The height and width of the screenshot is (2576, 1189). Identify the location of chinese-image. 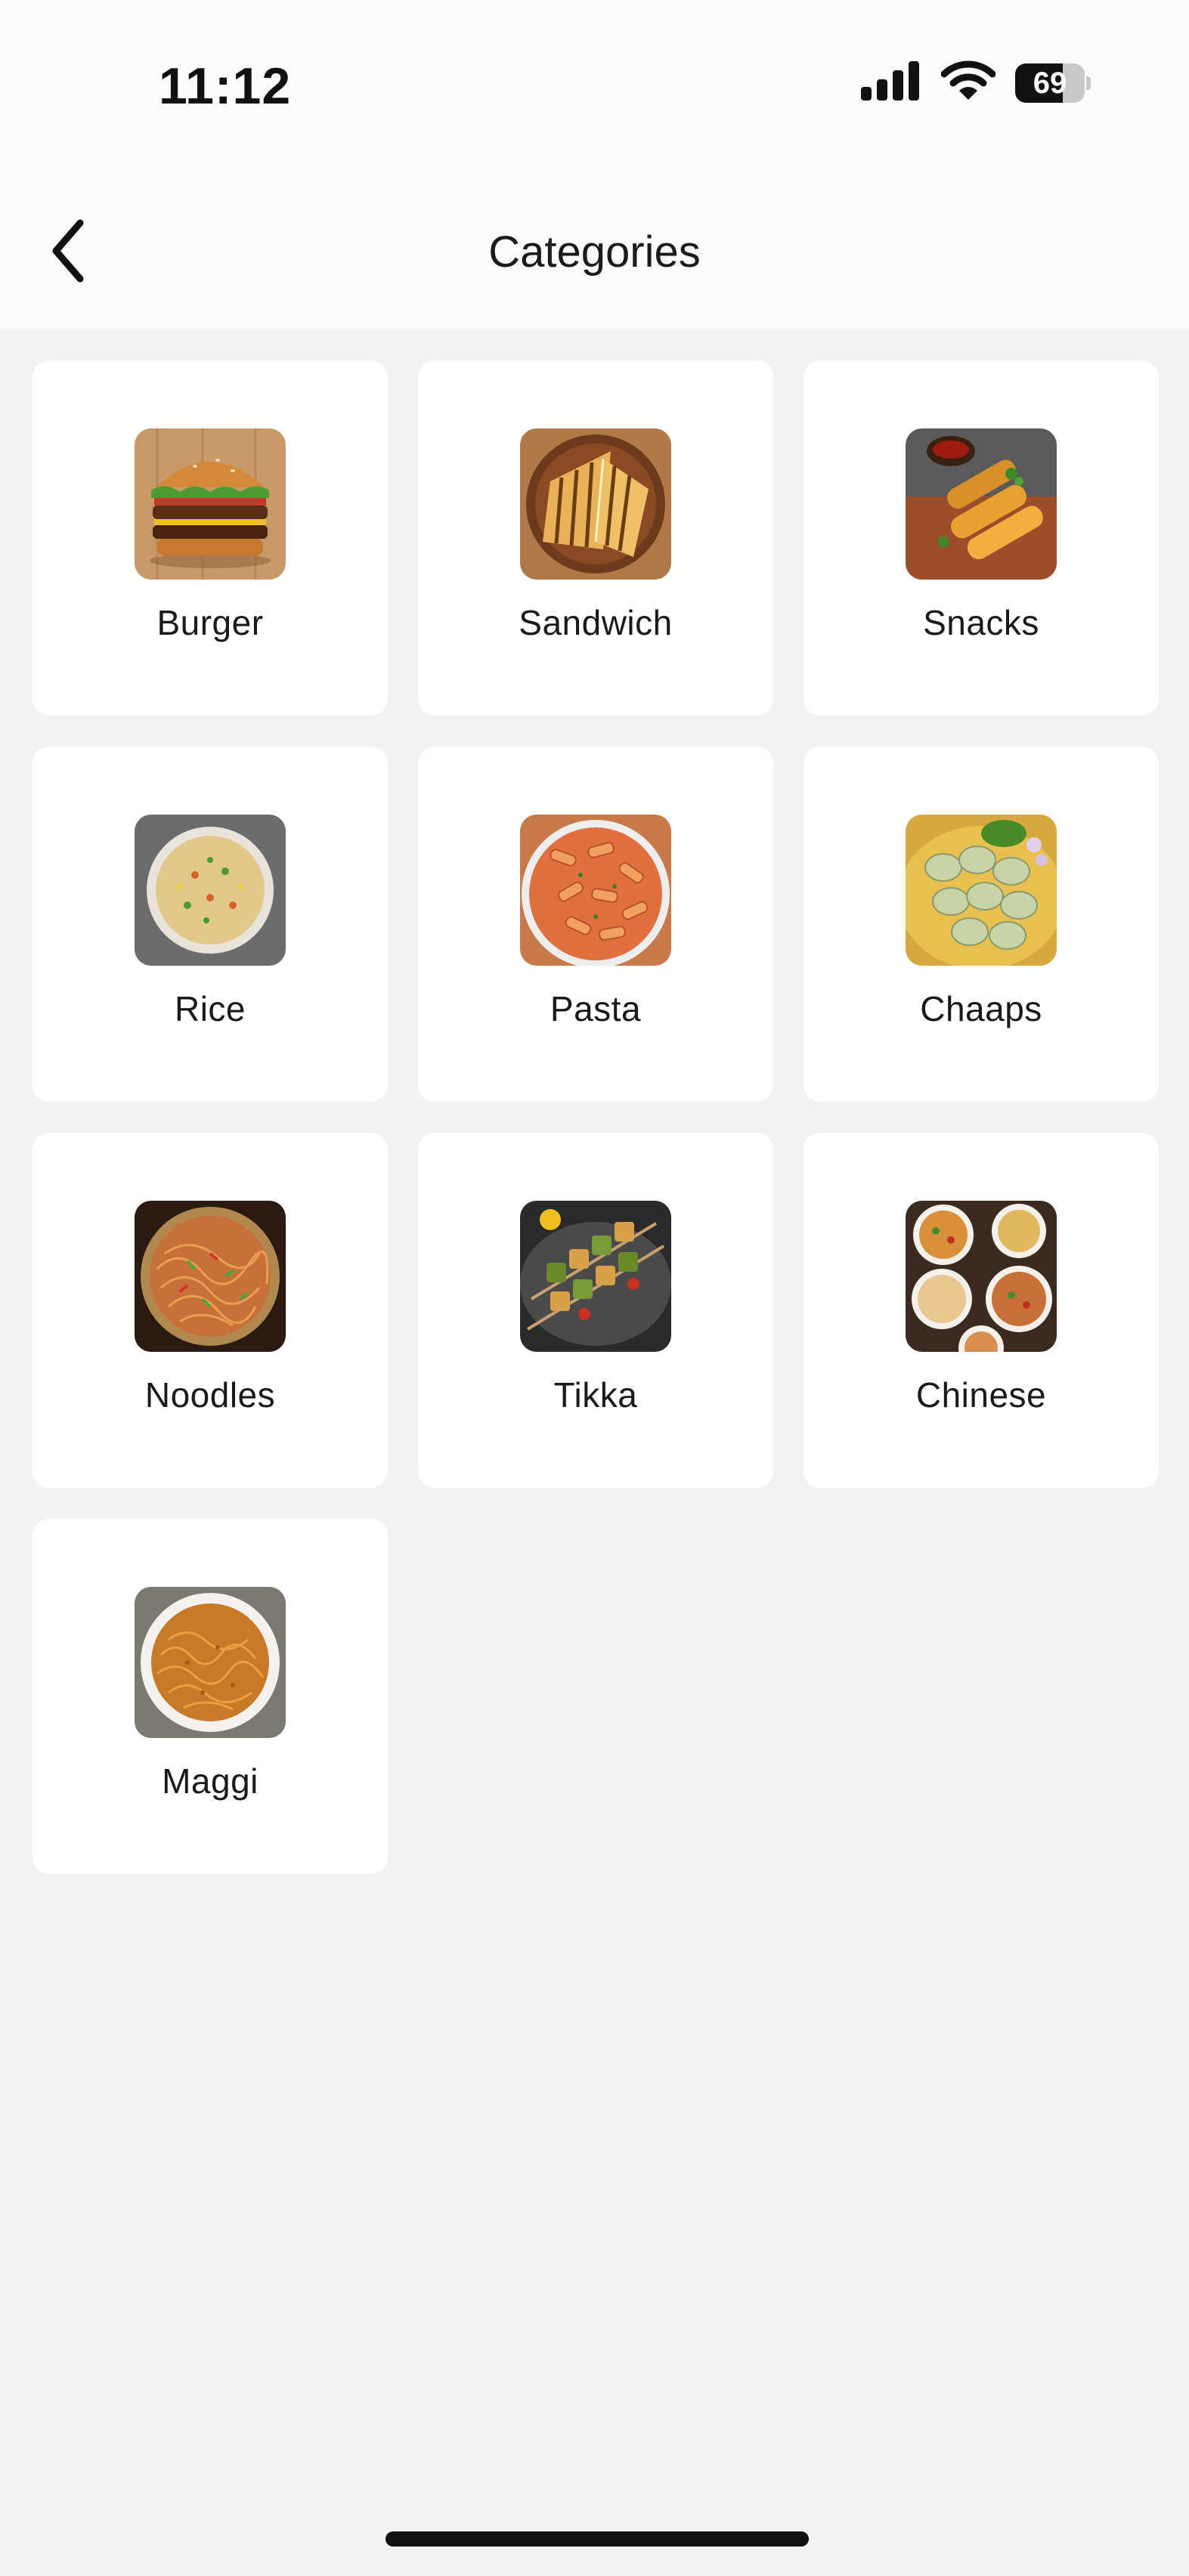
(981, 1276).